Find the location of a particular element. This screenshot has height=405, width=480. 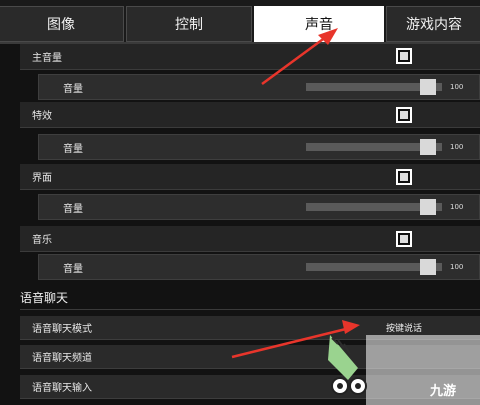

effects-label: 特效 is located at coordinates (42, 116).